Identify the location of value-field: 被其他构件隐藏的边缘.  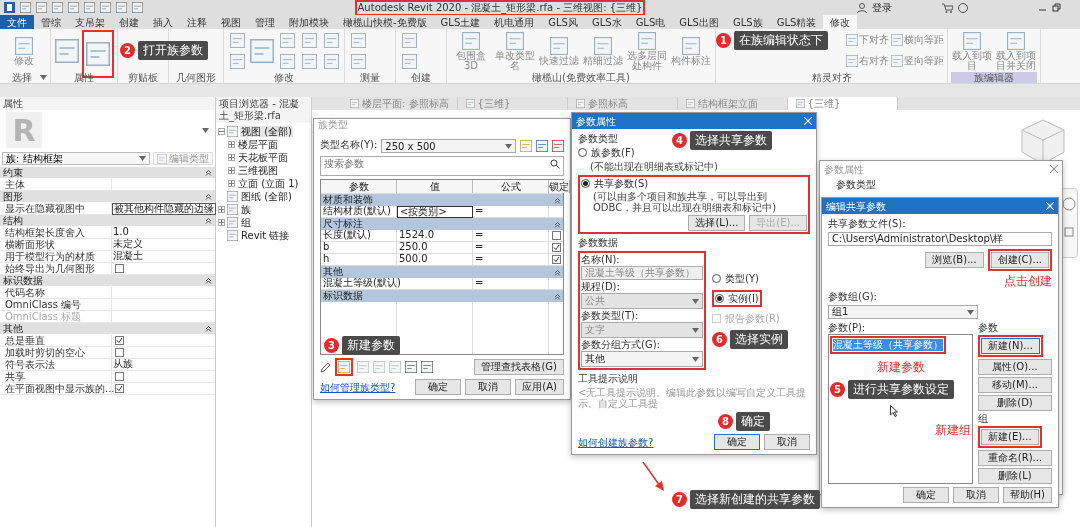
(164, 209).